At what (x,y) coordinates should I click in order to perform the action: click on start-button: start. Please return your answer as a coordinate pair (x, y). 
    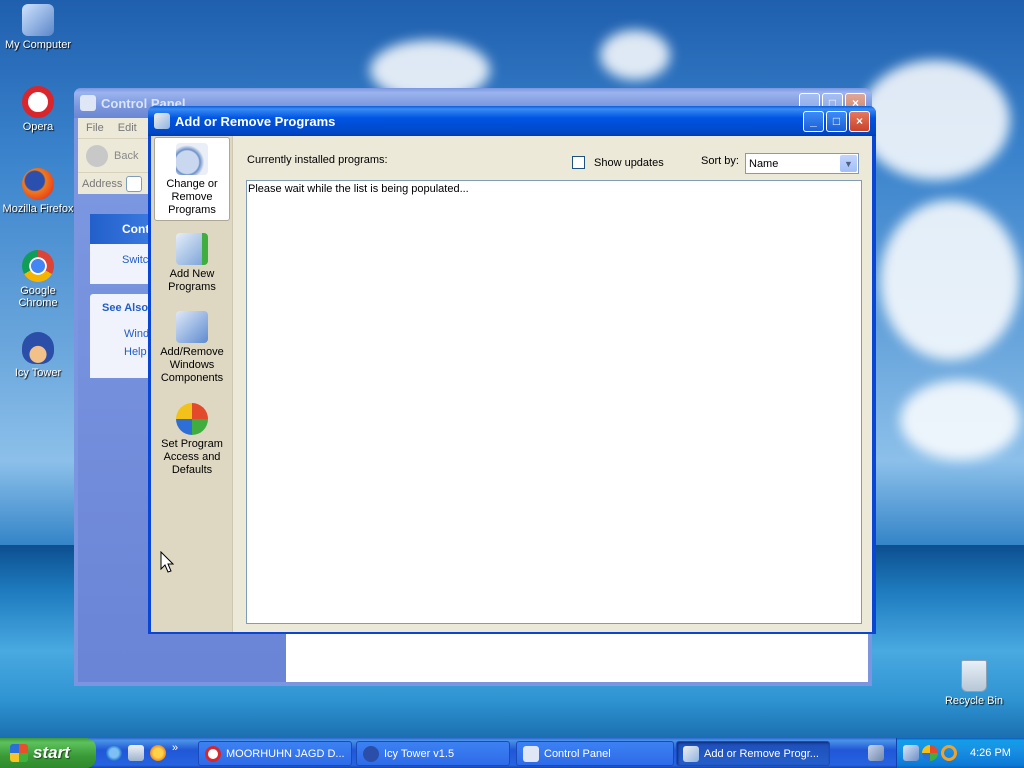
    Looking at the image, I should click on (48, 753).